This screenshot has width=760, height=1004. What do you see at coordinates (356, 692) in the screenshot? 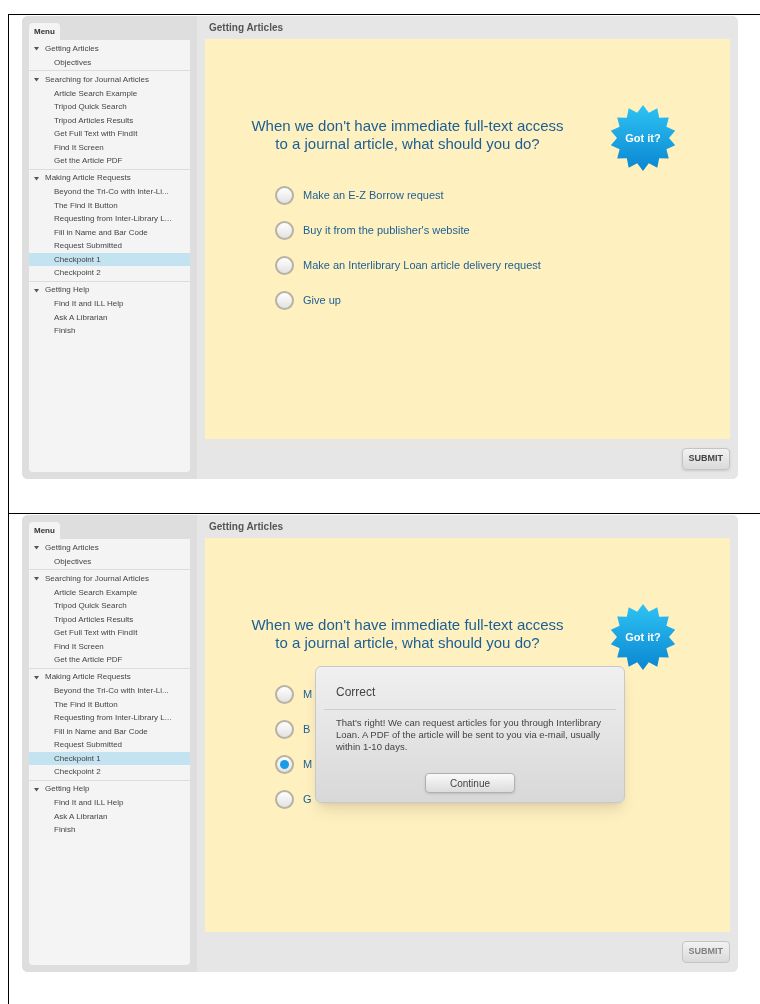
I see `dialog-title: Correct` at bounding box center [356, 692].